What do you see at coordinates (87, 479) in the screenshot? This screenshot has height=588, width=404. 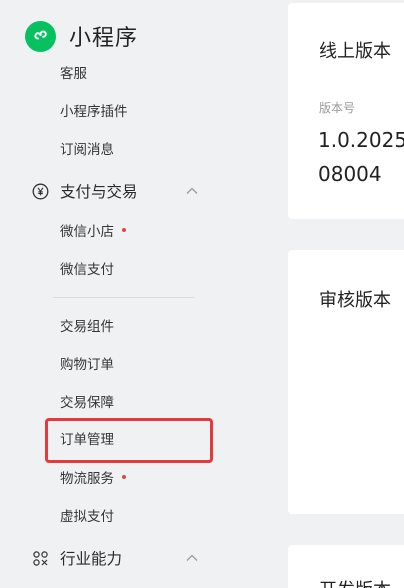 I see `sidebar-item-label: 物流服务` at bounding box center [87, 479].